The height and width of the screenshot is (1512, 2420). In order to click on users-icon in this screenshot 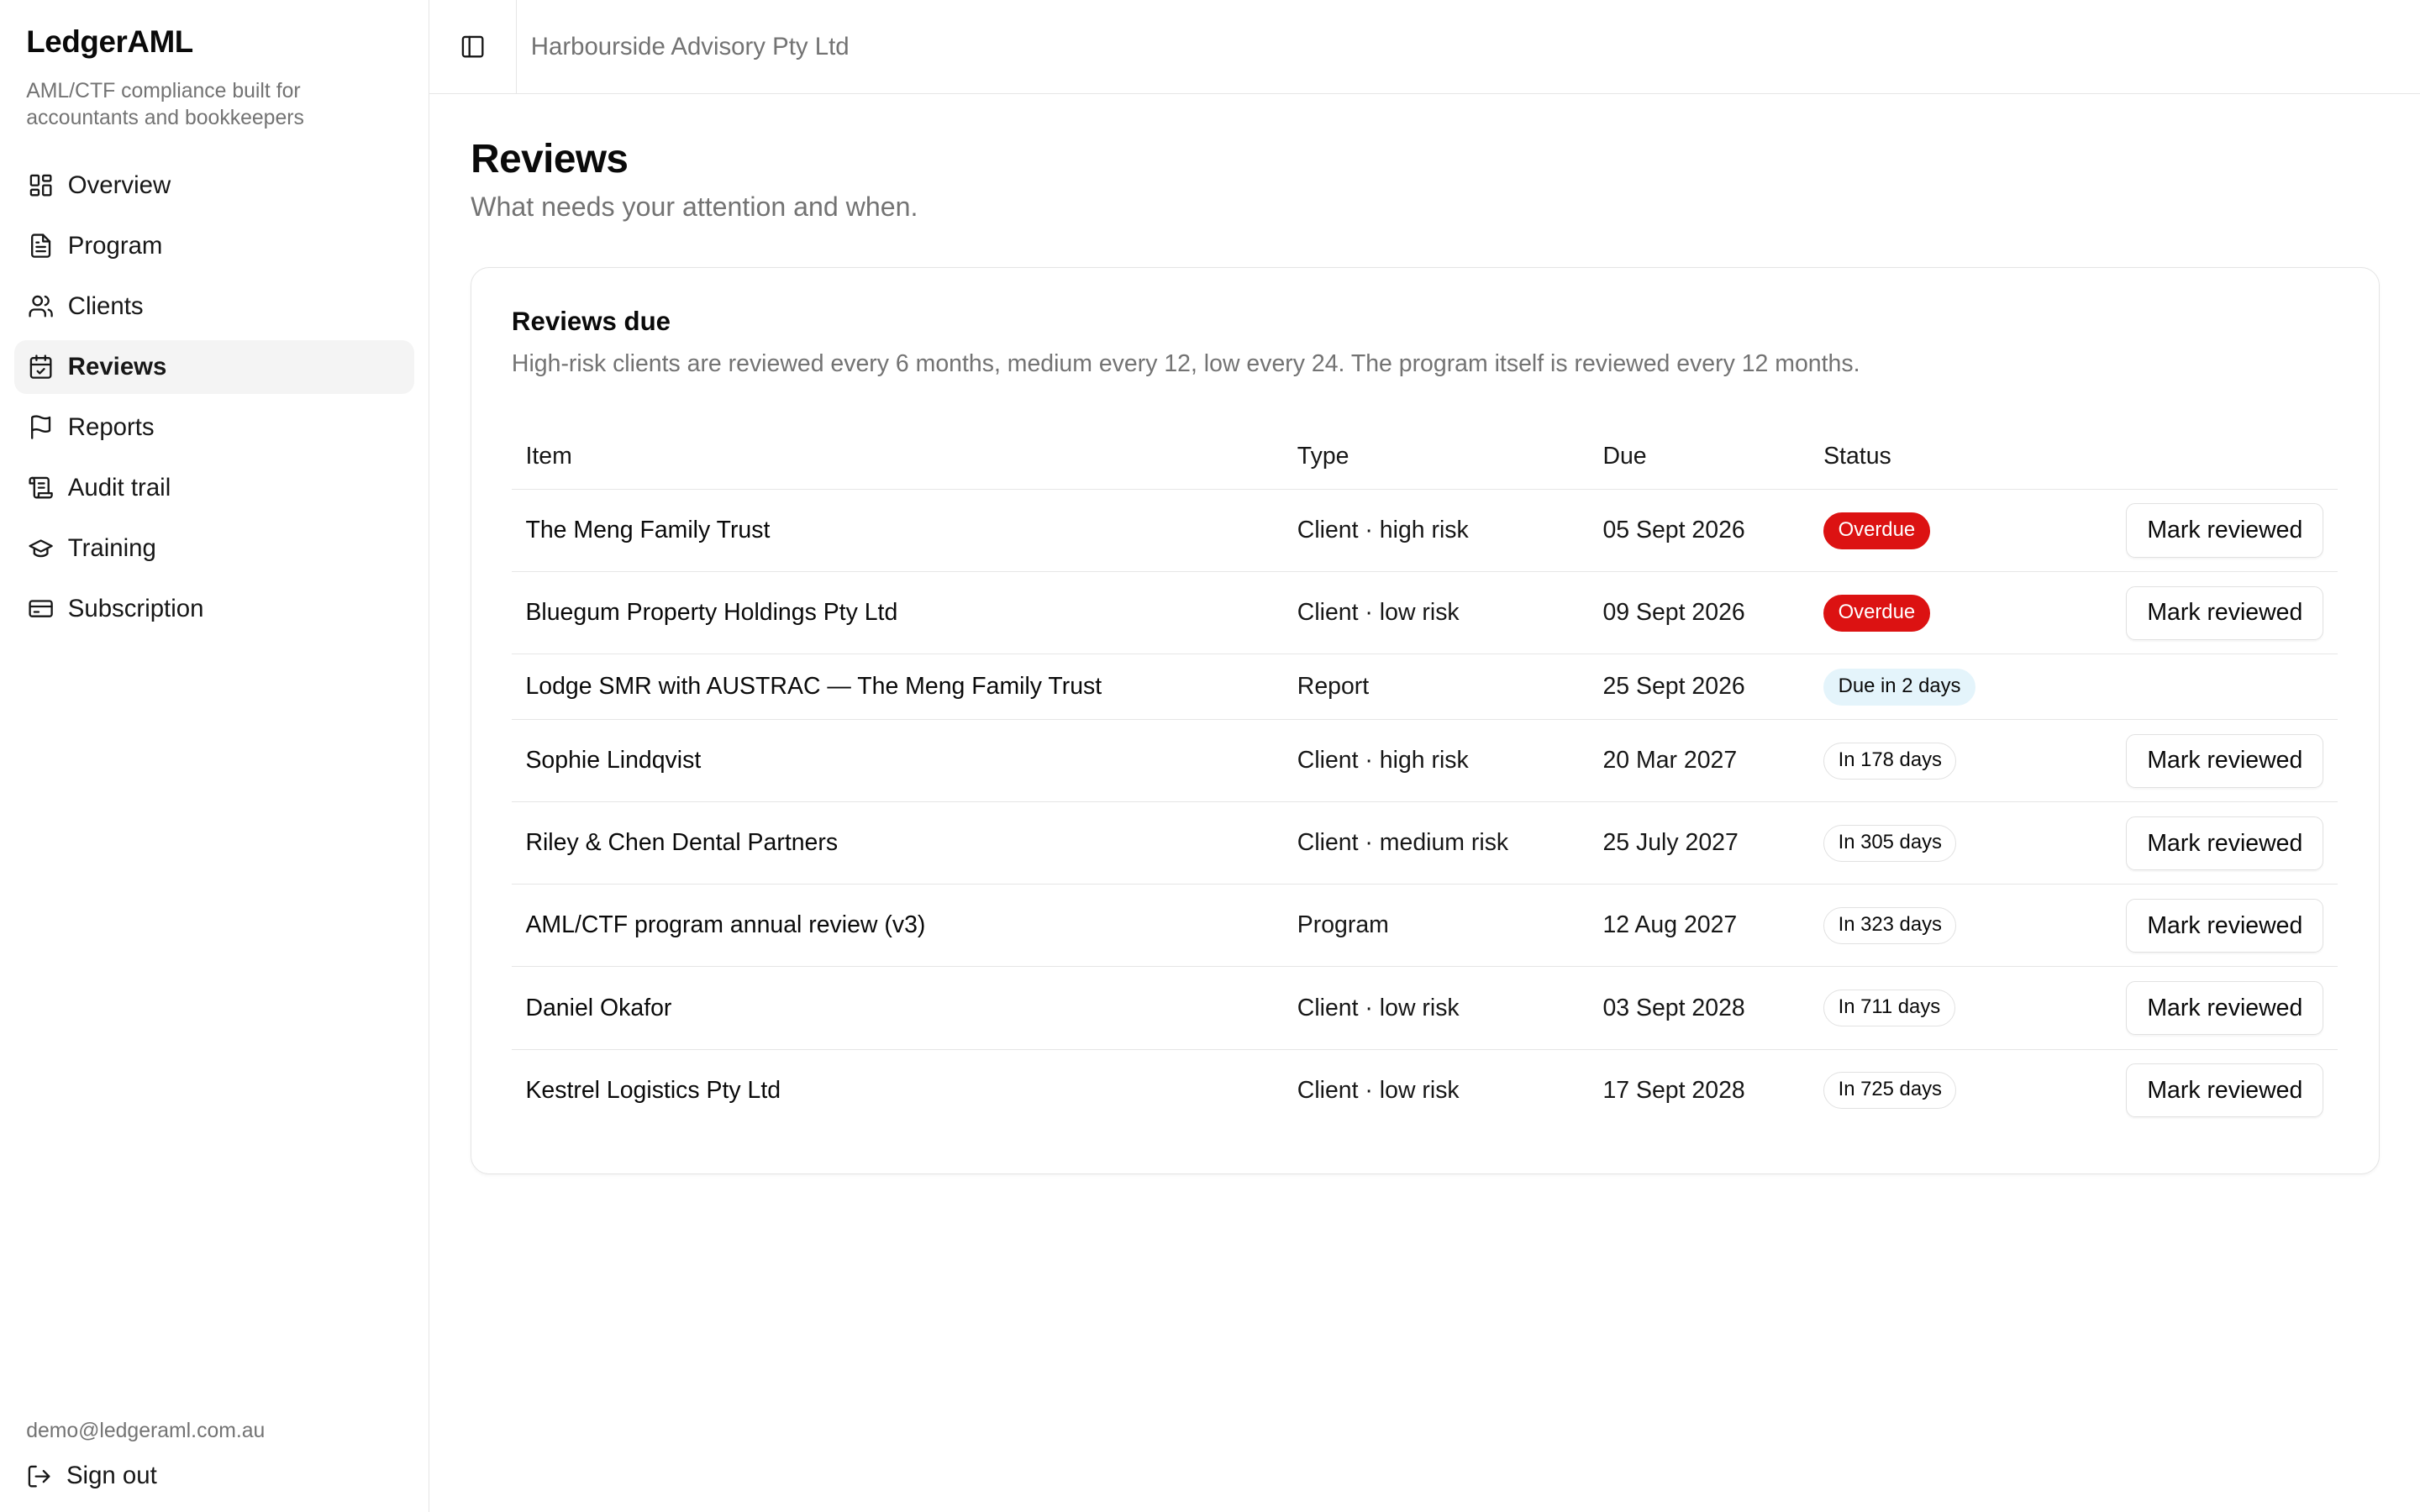, I will do `click(41, 306)`.